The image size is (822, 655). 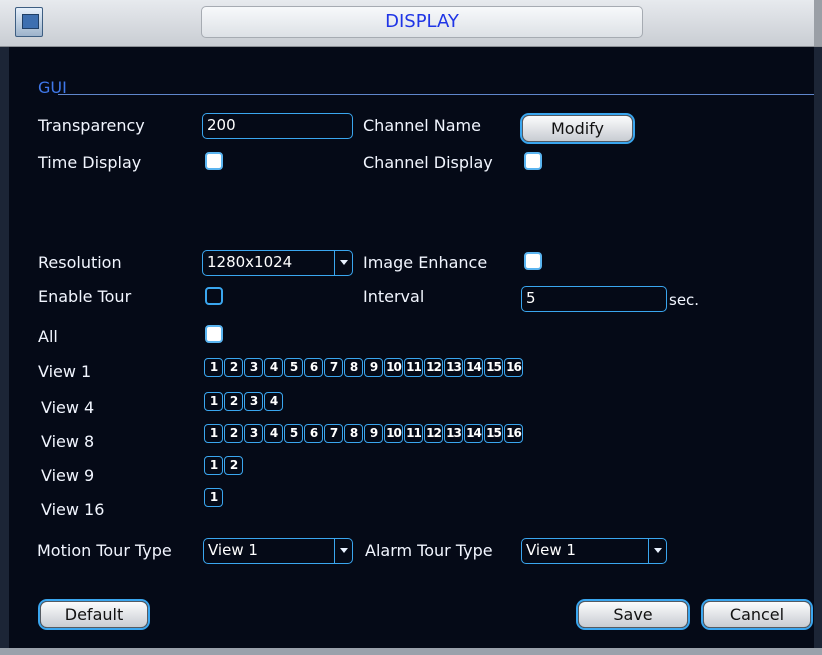 What do you see at coordinates (277, 126) in the screenshot?
I see `transparency-input: 200` at bounding box center [277, 126].